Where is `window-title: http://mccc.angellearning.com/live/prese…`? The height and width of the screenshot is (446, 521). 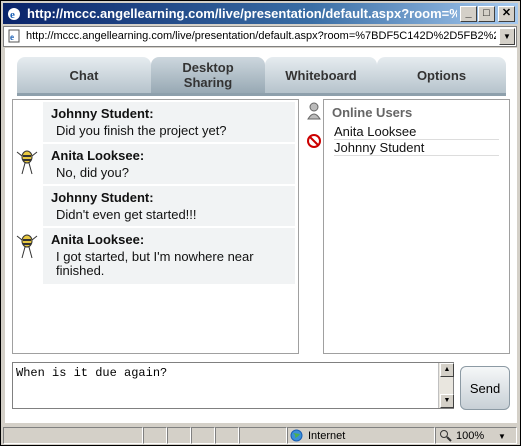 window-title: http://mccc.angellearning.com/live/prese… is located at coordinates (242, 13).